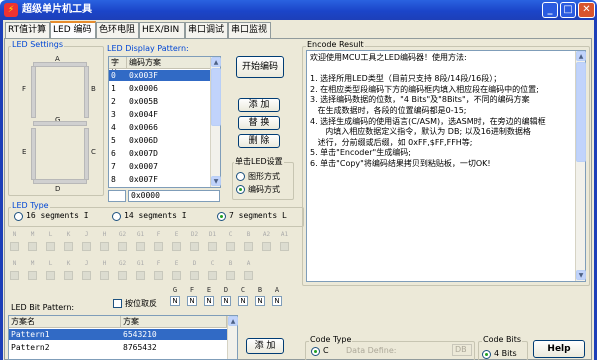 This screenshot has width=597, height=360. I want to click on pin-label: H, so click(104, 234).